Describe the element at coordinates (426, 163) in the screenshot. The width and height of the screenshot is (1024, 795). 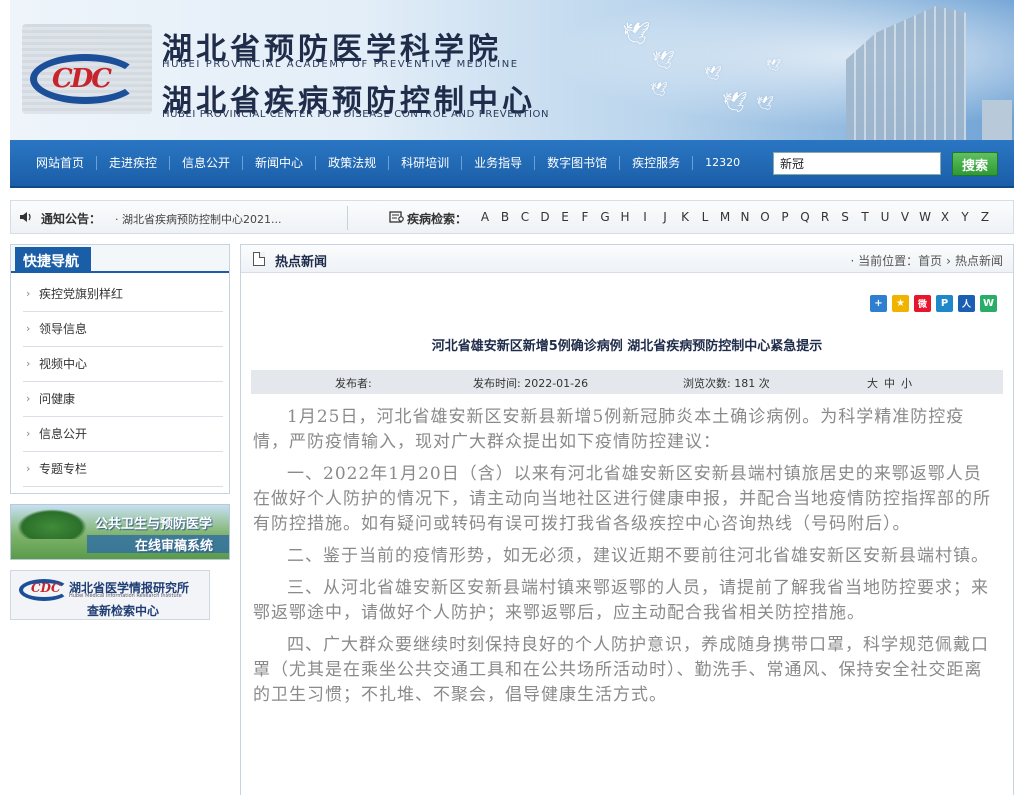
I see `nav-item-research: 科研培训` at that location.